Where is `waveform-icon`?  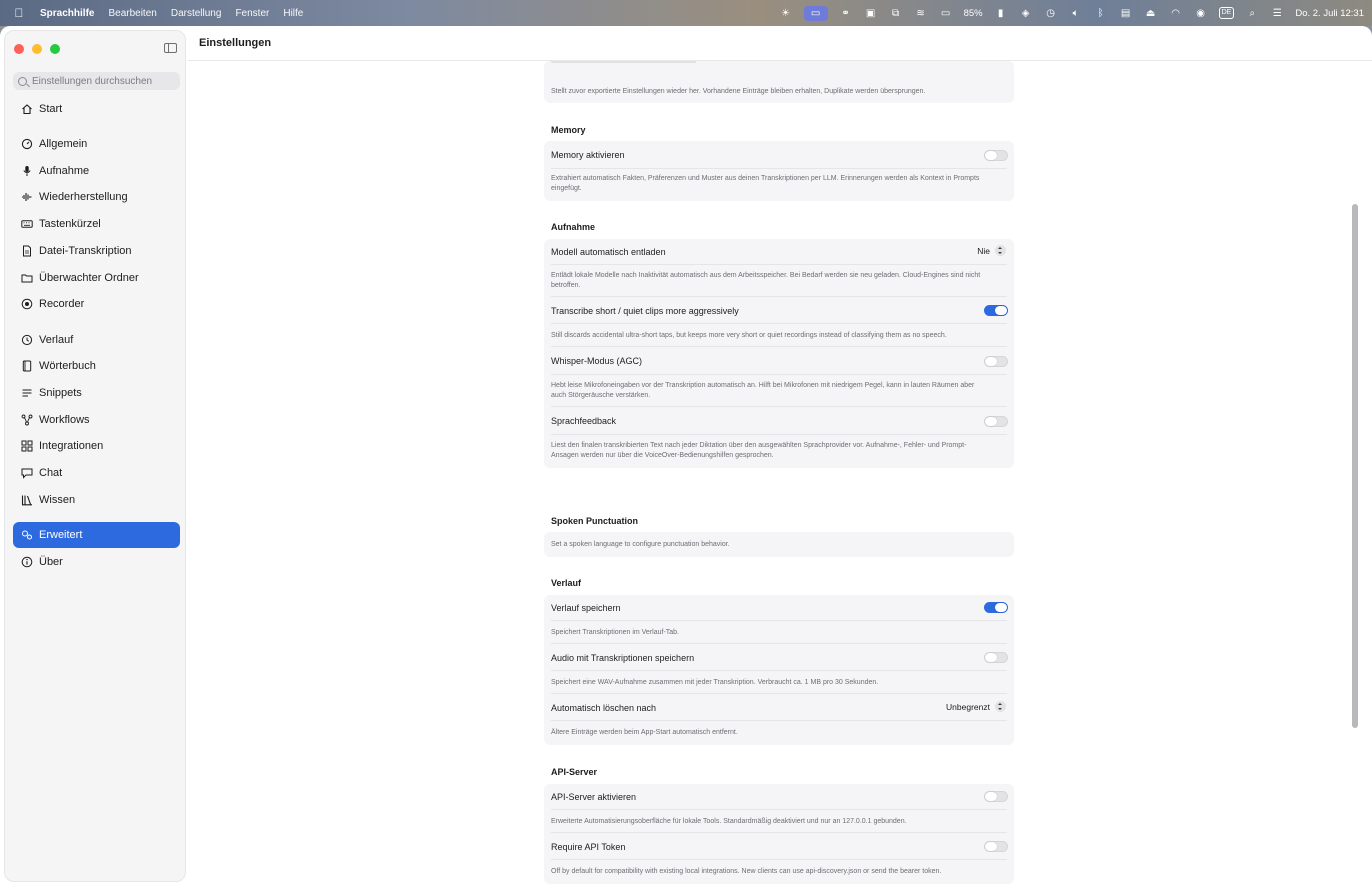
waveform-icon is located at coordinates (27, 197).